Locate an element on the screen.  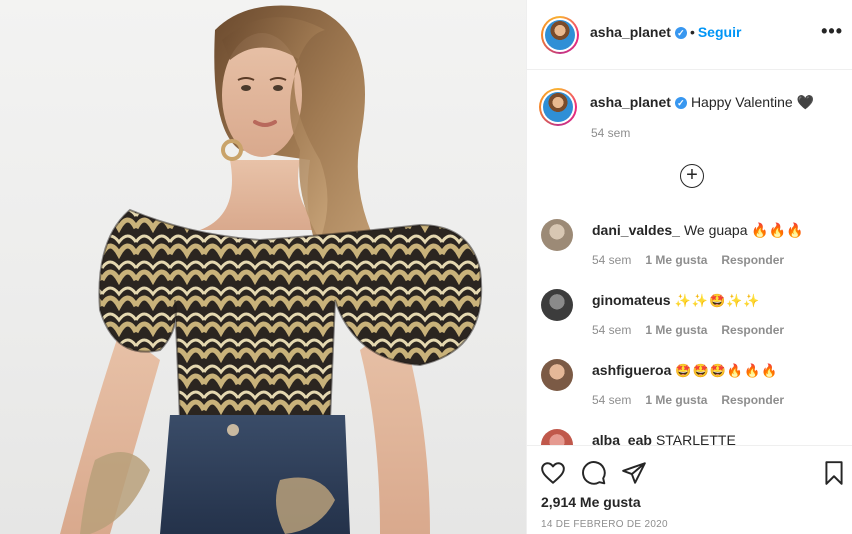
author-line: asha_planet ✓ • Seguir is located at coordinates (665, 33).